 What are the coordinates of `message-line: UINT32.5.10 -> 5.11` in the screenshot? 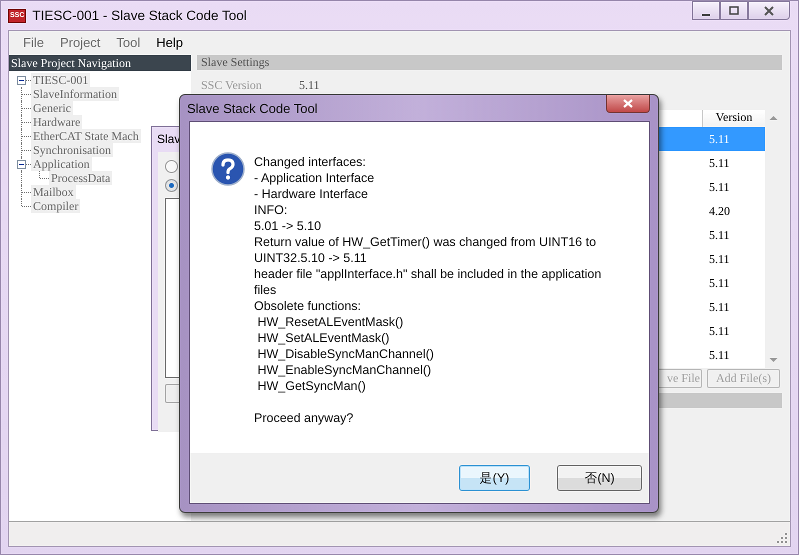 It's located at (311, 258).